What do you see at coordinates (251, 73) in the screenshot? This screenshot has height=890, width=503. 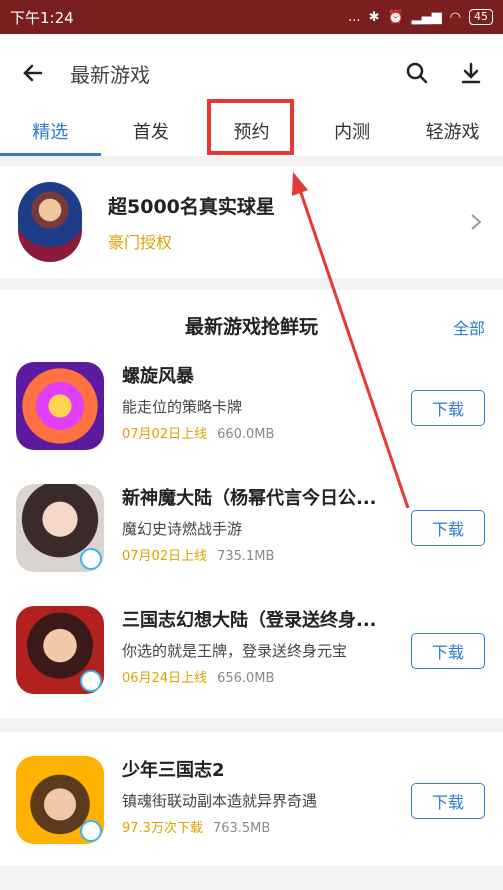 I see `app-header: 最新游戏` at bounding box center [251, 73].